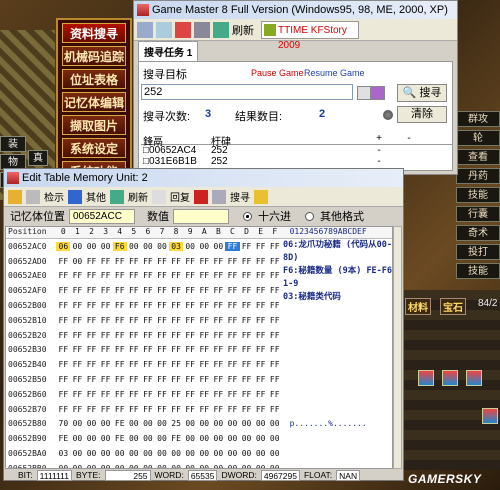 The height and width of the screenshot is (490, 500). Describe the element at coordinates (138, 196) in the screenshot. I see `et-refresh-button: 刷新` at that location.